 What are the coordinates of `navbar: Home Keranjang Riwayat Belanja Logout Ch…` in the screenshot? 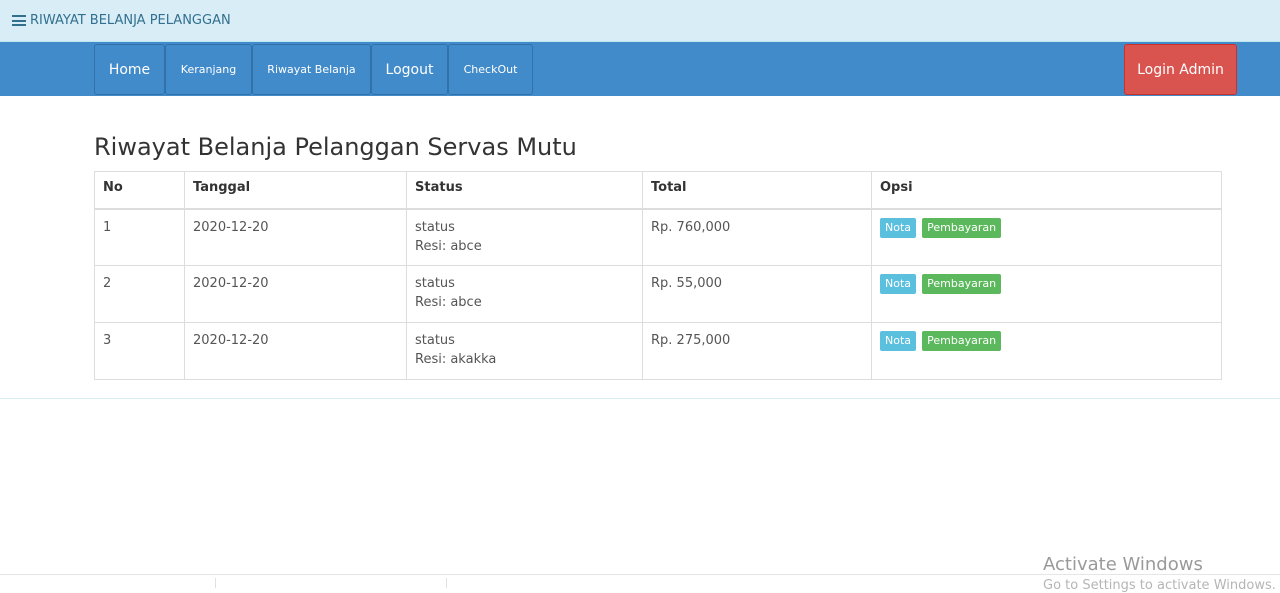 It's located at (640, 69).